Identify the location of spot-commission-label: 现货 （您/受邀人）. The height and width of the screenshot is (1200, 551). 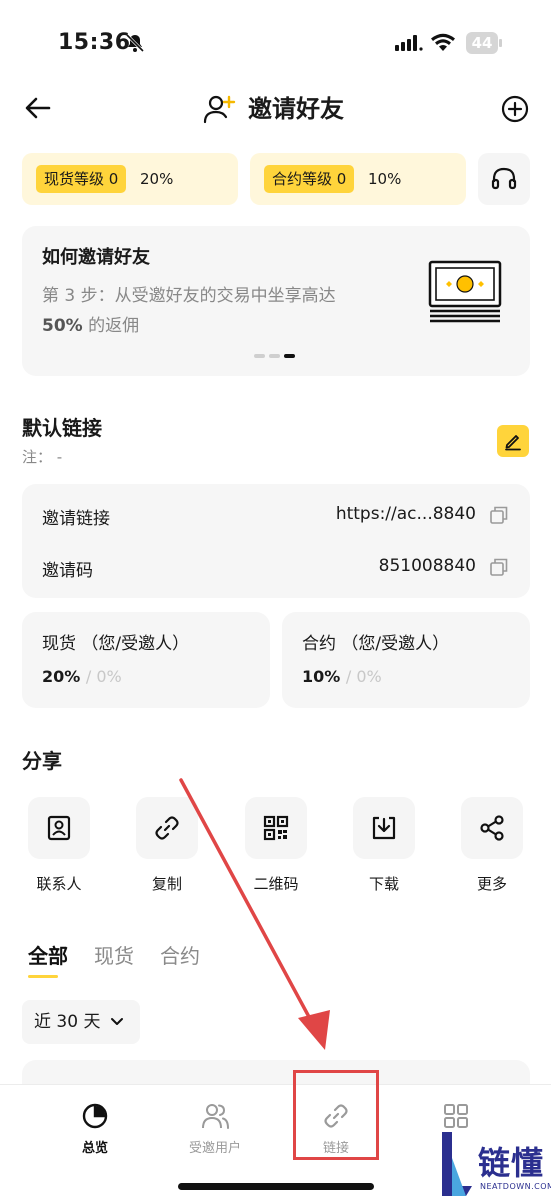
(116, 644).